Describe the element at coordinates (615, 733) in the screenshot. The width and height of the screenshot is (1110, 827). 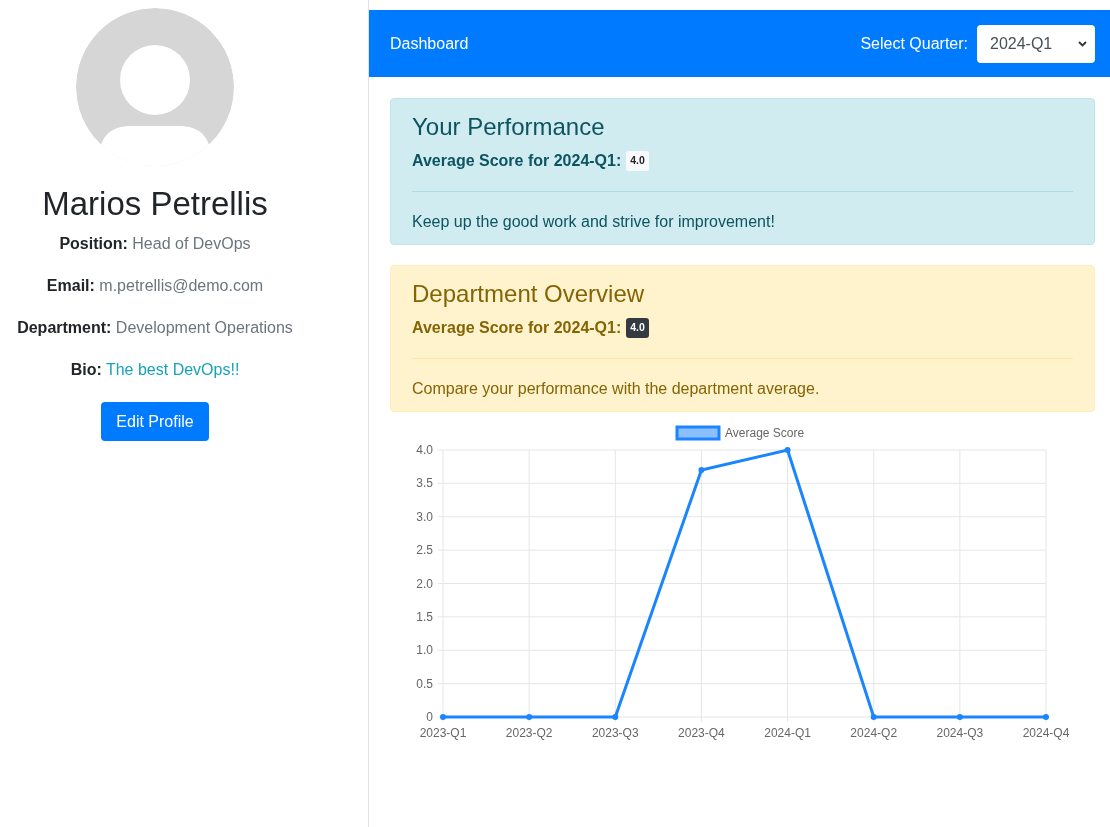
I see `x-tick-label: 2023-Q3` at that location.